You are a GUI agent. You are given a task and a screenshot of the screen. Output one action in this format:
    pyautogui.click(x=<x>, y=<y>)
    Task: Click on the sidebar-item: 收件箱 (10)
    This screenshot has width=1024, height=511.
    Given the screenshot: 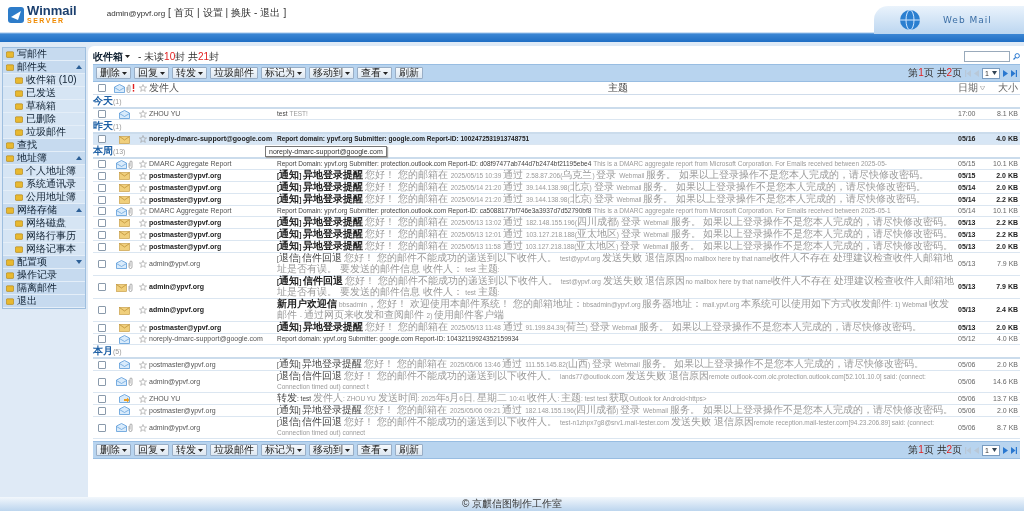 What is the action you would take?
    pyautogui.click(x=44, y=80)
    